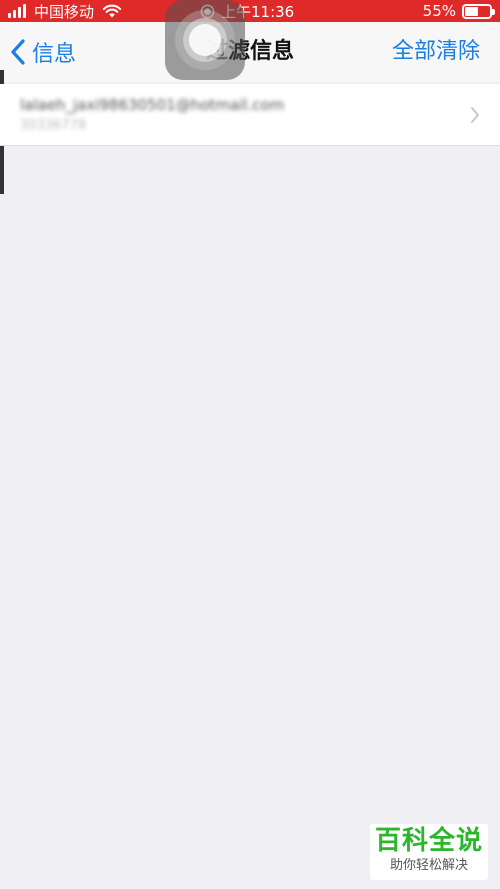 The image size is (500, 889). What do you see at coordinates (472, 11) in the screenshot?
I see `battery-fill` at bounding box center [472, 11].